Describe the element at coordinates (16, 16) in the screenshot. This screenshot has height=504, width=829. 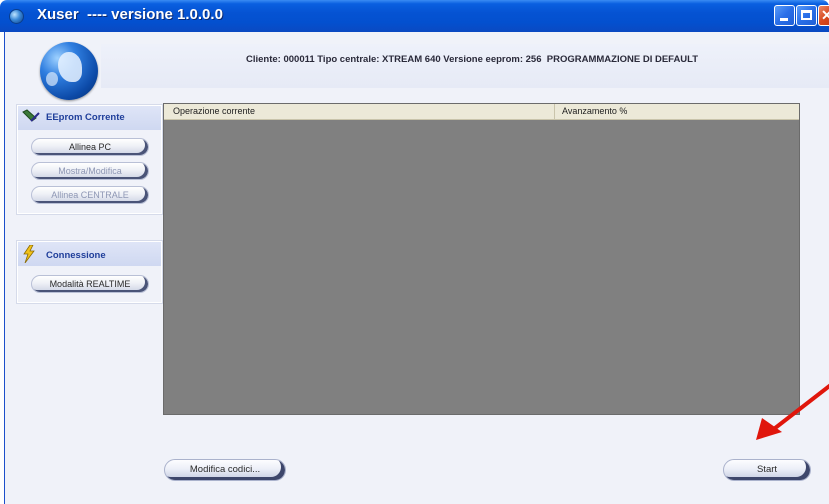
I see `app-icon` at that location.